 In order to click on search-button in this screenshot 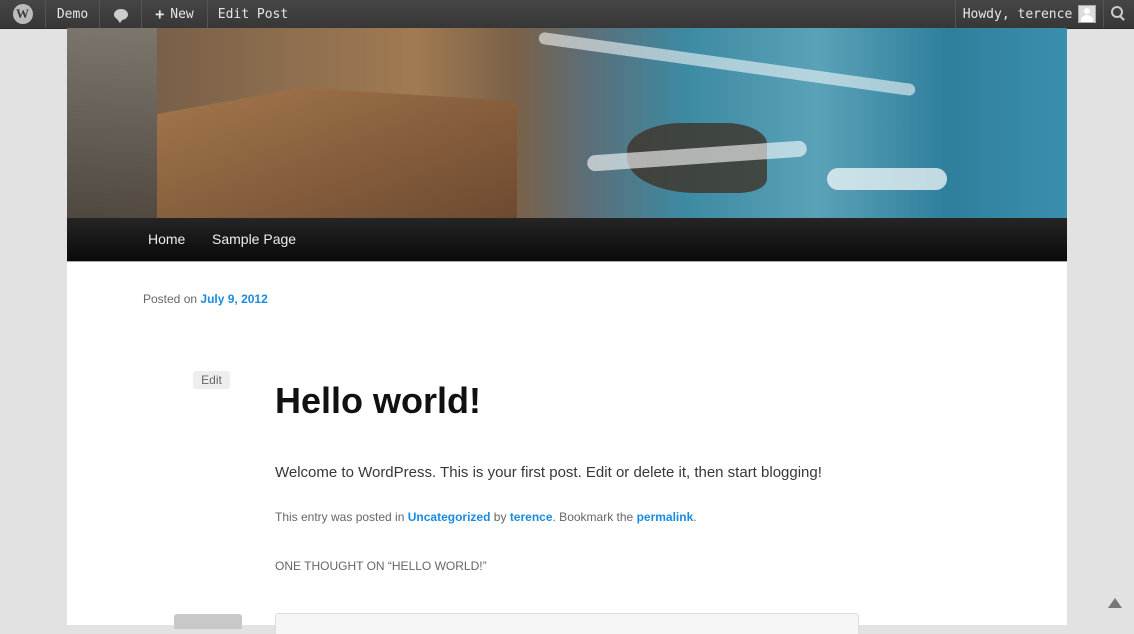, I will do `click(1118, 14)`.